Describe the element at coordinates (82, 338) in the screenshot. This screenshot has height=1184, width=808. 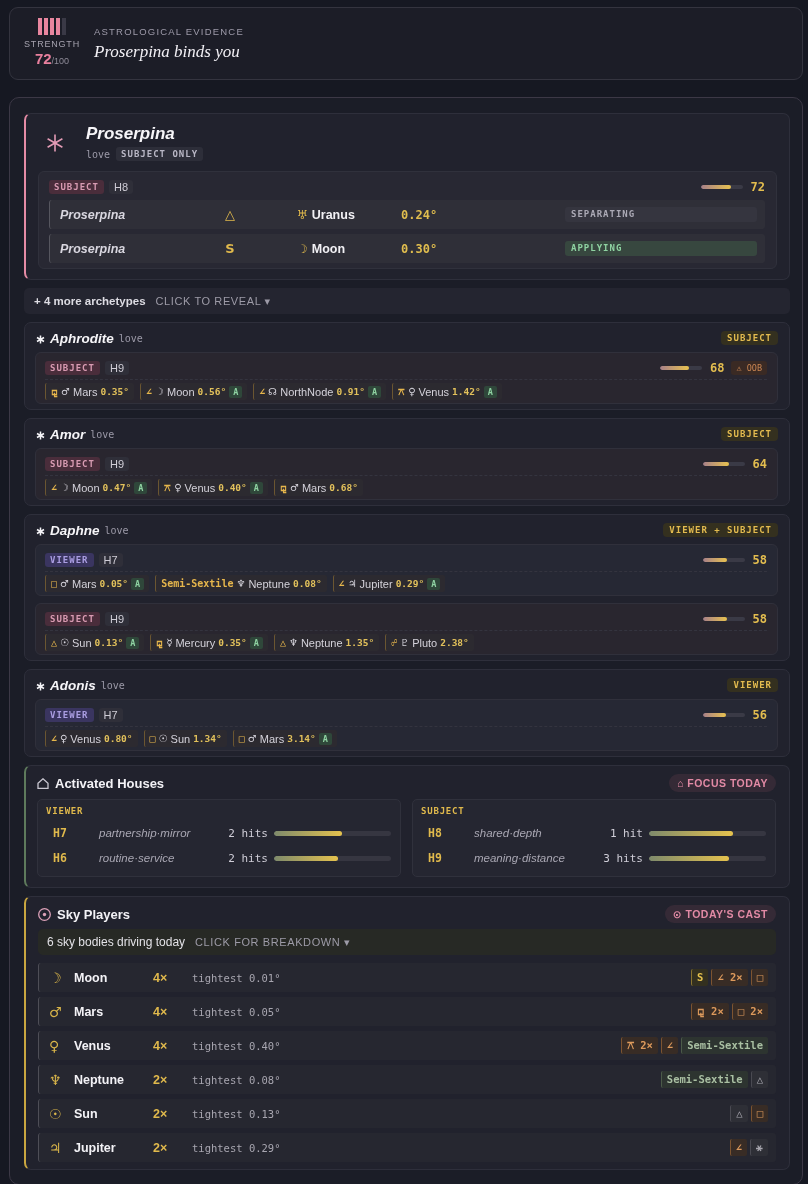
I see `archetype-name: Aphrodite` at that location.